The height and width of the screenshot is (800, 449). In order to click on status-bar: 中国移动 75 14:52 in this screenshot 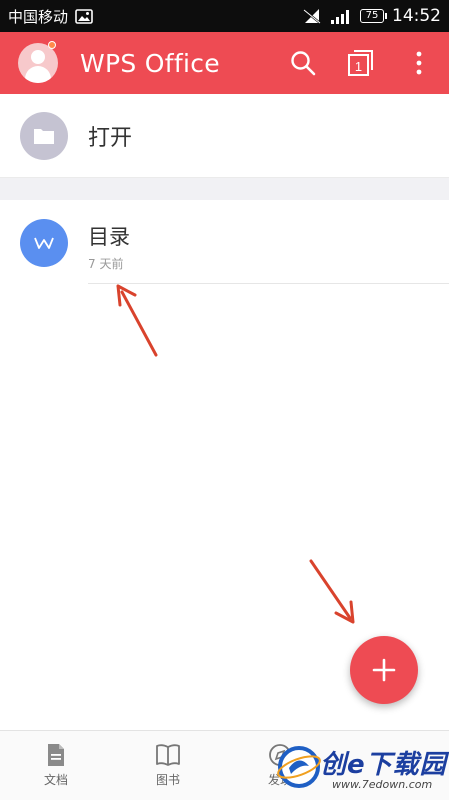, I will do `click(224, 16)`.